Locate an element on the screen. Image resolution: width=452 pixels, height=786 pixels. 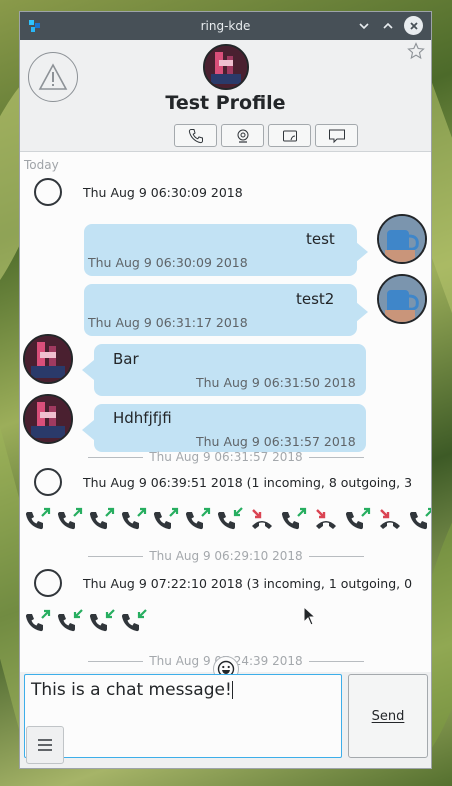
chat-button is located at coordinates (336, 135).